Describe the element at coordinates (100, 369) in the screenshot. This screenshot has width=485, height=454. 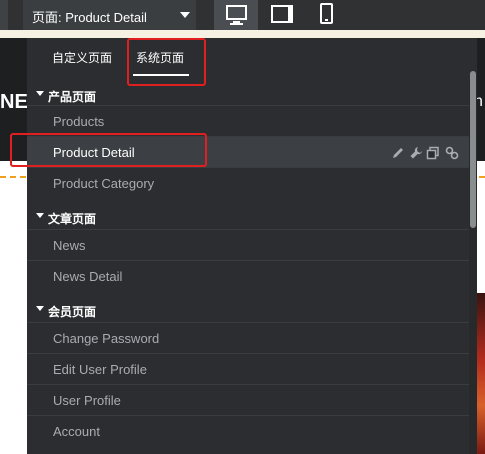
I see `list-item-label: Edit User Profile` at that location.